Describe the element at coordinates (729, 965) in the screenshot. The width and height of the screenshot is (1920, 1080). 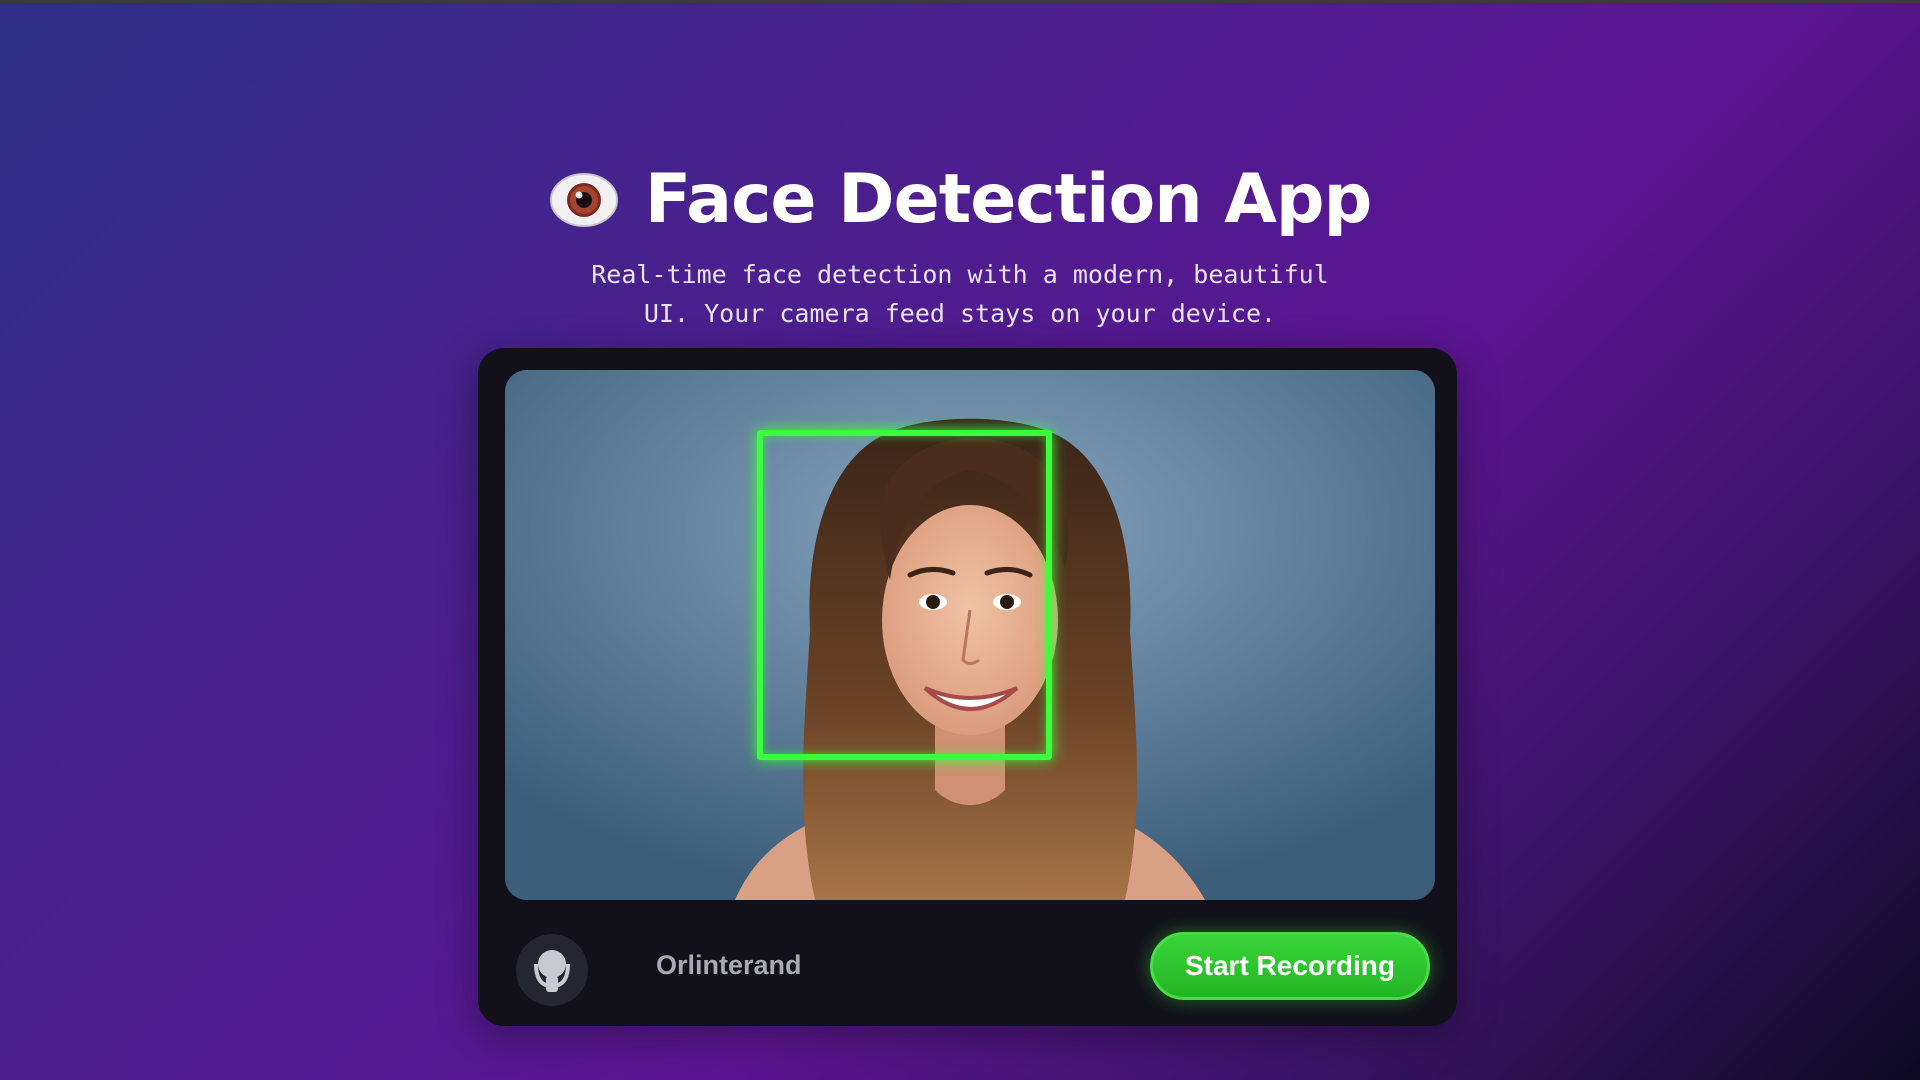
I see `username-label: Orlinterand` at that location.